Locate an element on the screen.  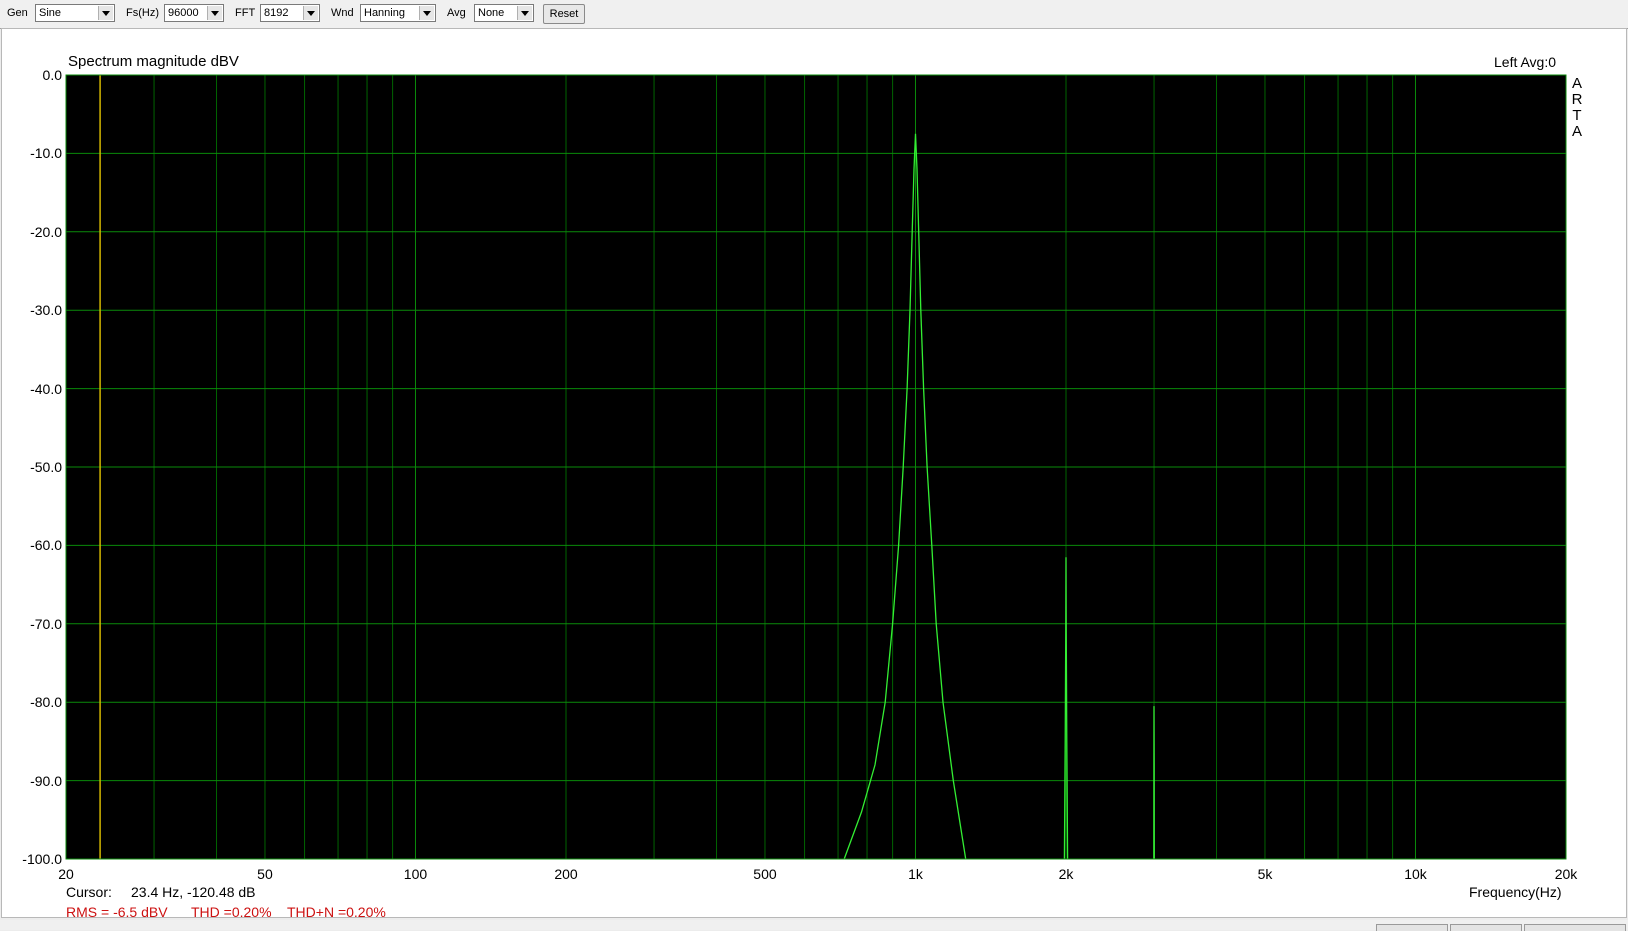
y-tick-label: -100.0 is located at coordinates (42, 859).